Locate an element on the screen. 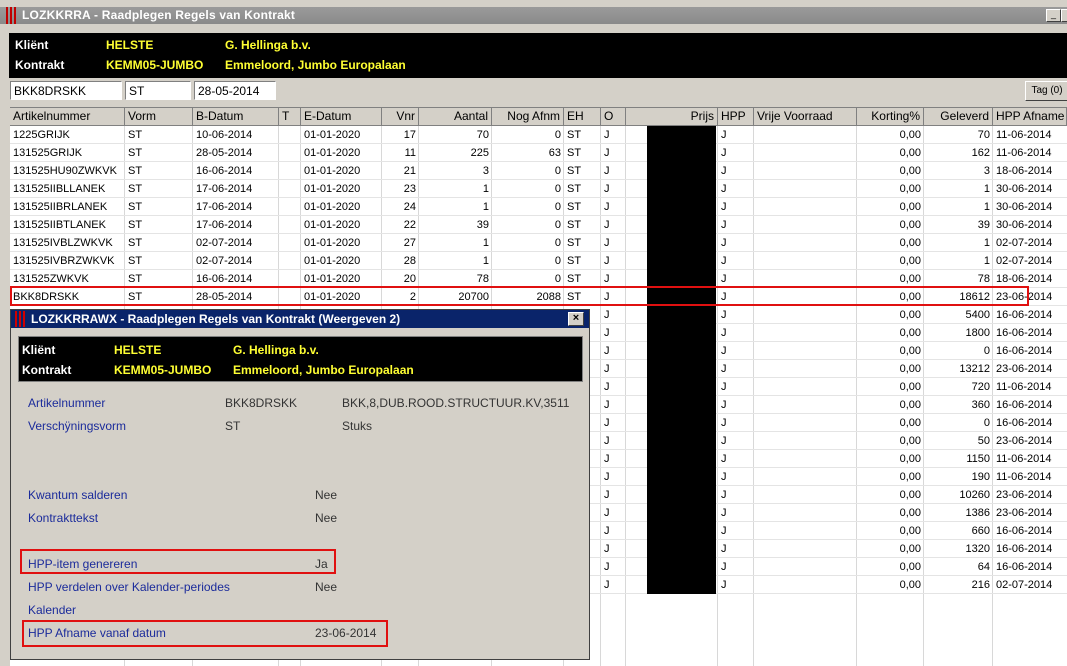 This screenshot has height=666, width=1067. column-header: Vrije Voorraad is located at coordinates (805, 116).